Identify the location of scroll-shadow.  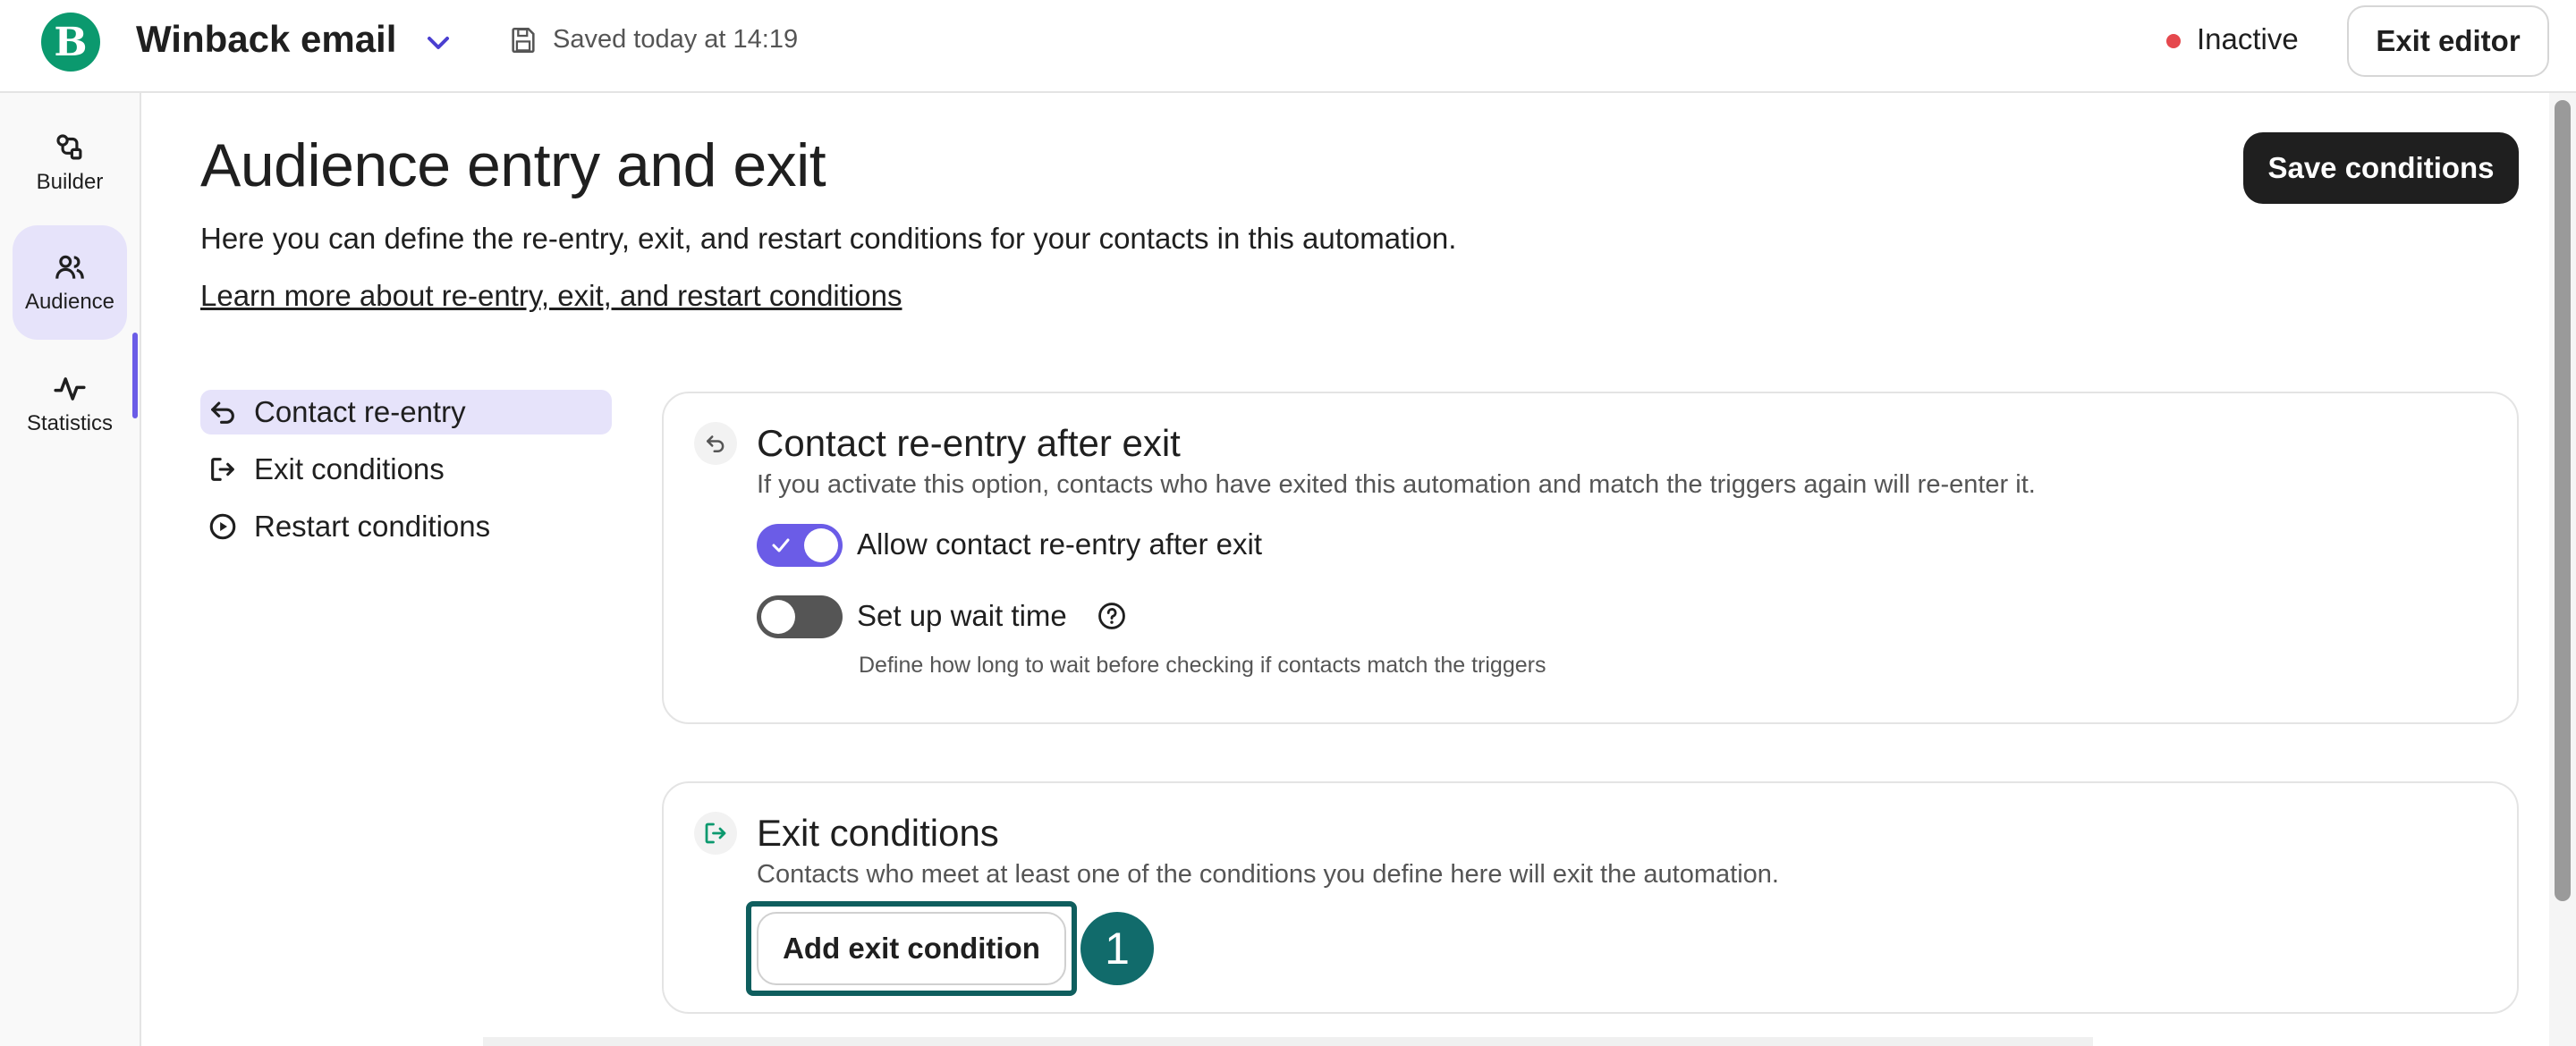
(1288, 1042).